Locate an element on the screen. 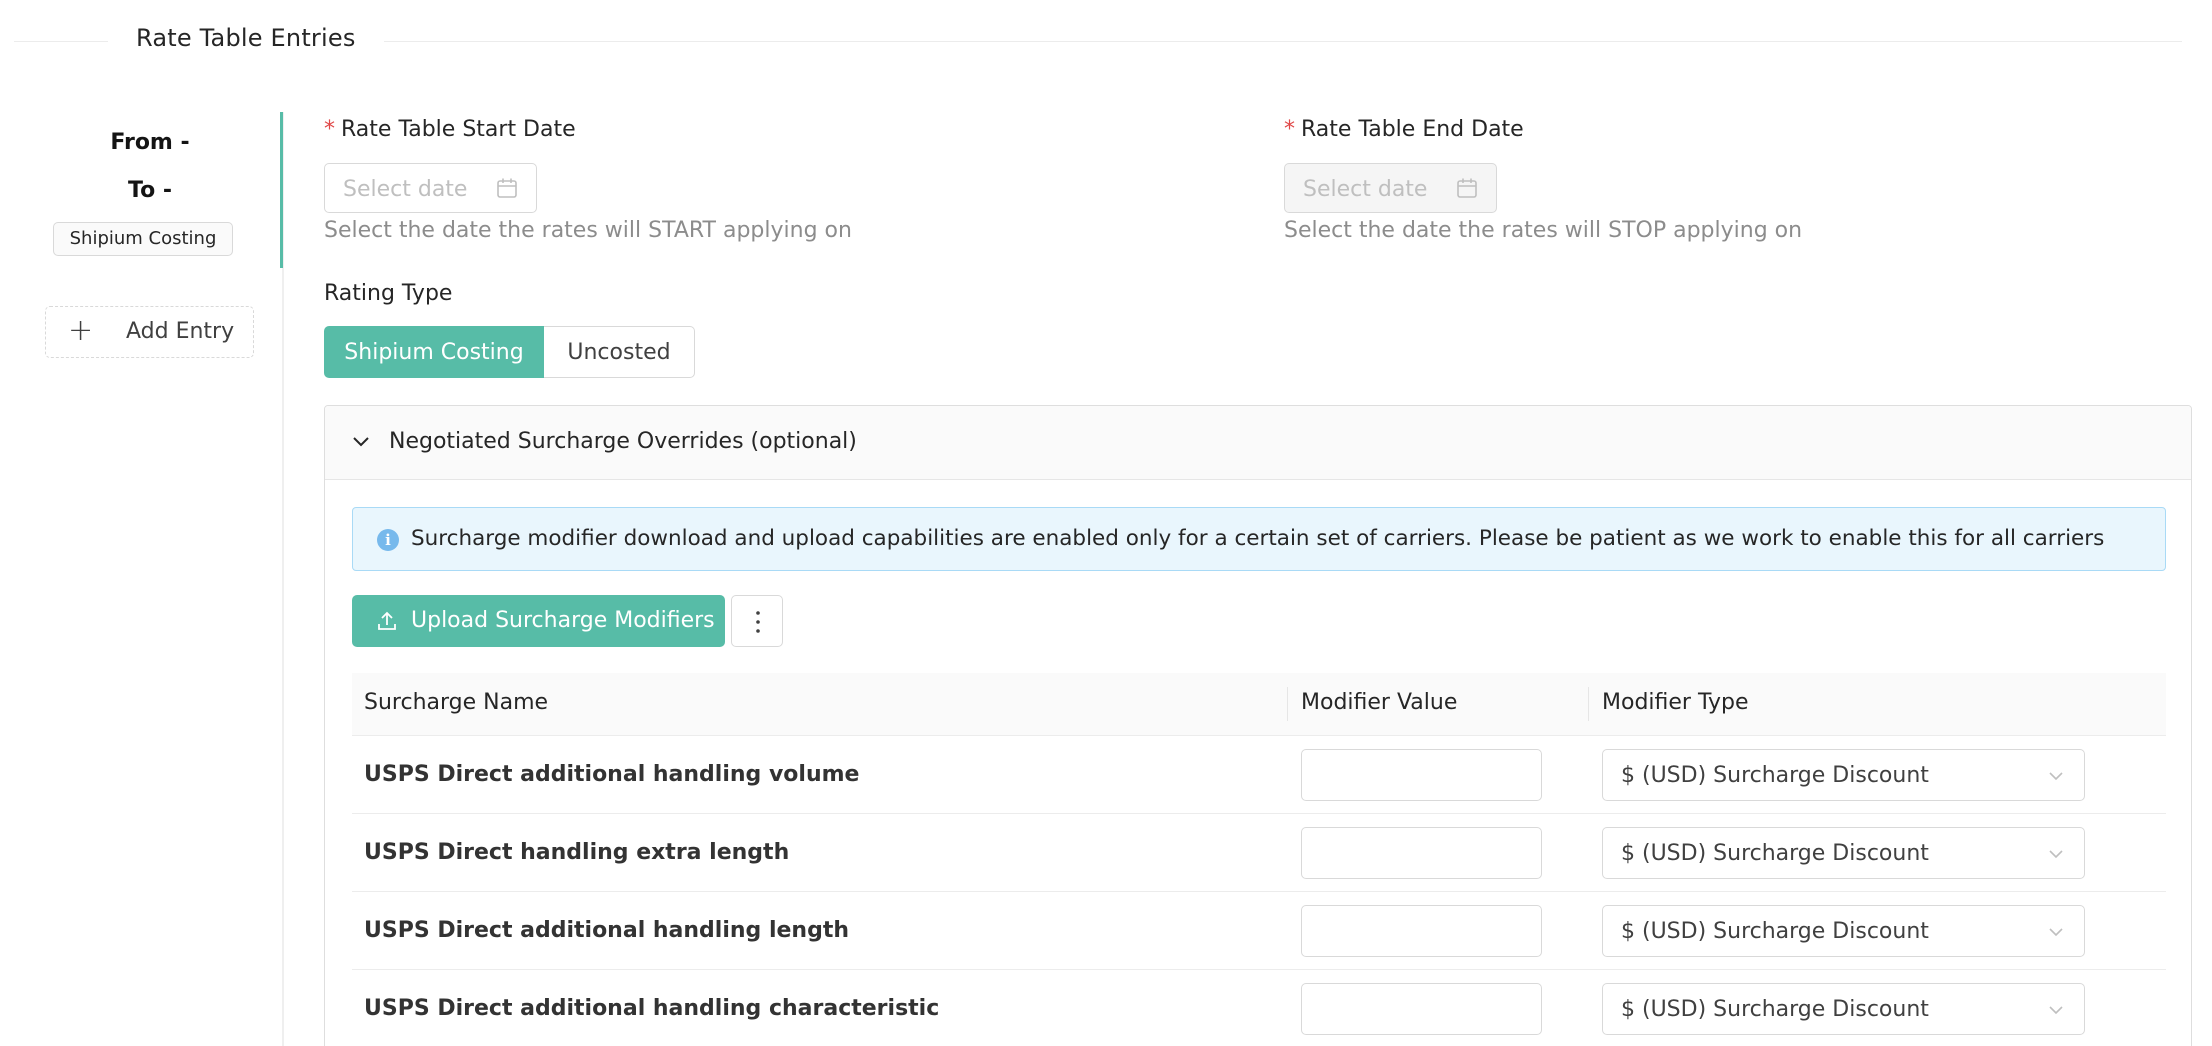 This screenshot has height=1046, width=2212. more-vertical-icon is located at coordinates (758, 622).